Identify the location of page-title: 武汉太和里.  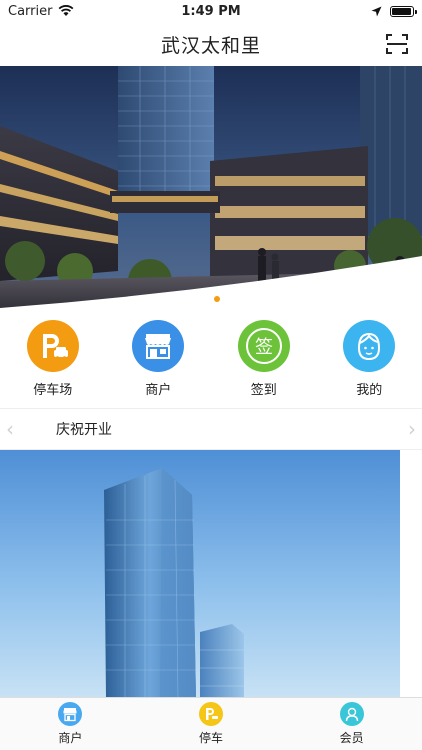
(210, 45).